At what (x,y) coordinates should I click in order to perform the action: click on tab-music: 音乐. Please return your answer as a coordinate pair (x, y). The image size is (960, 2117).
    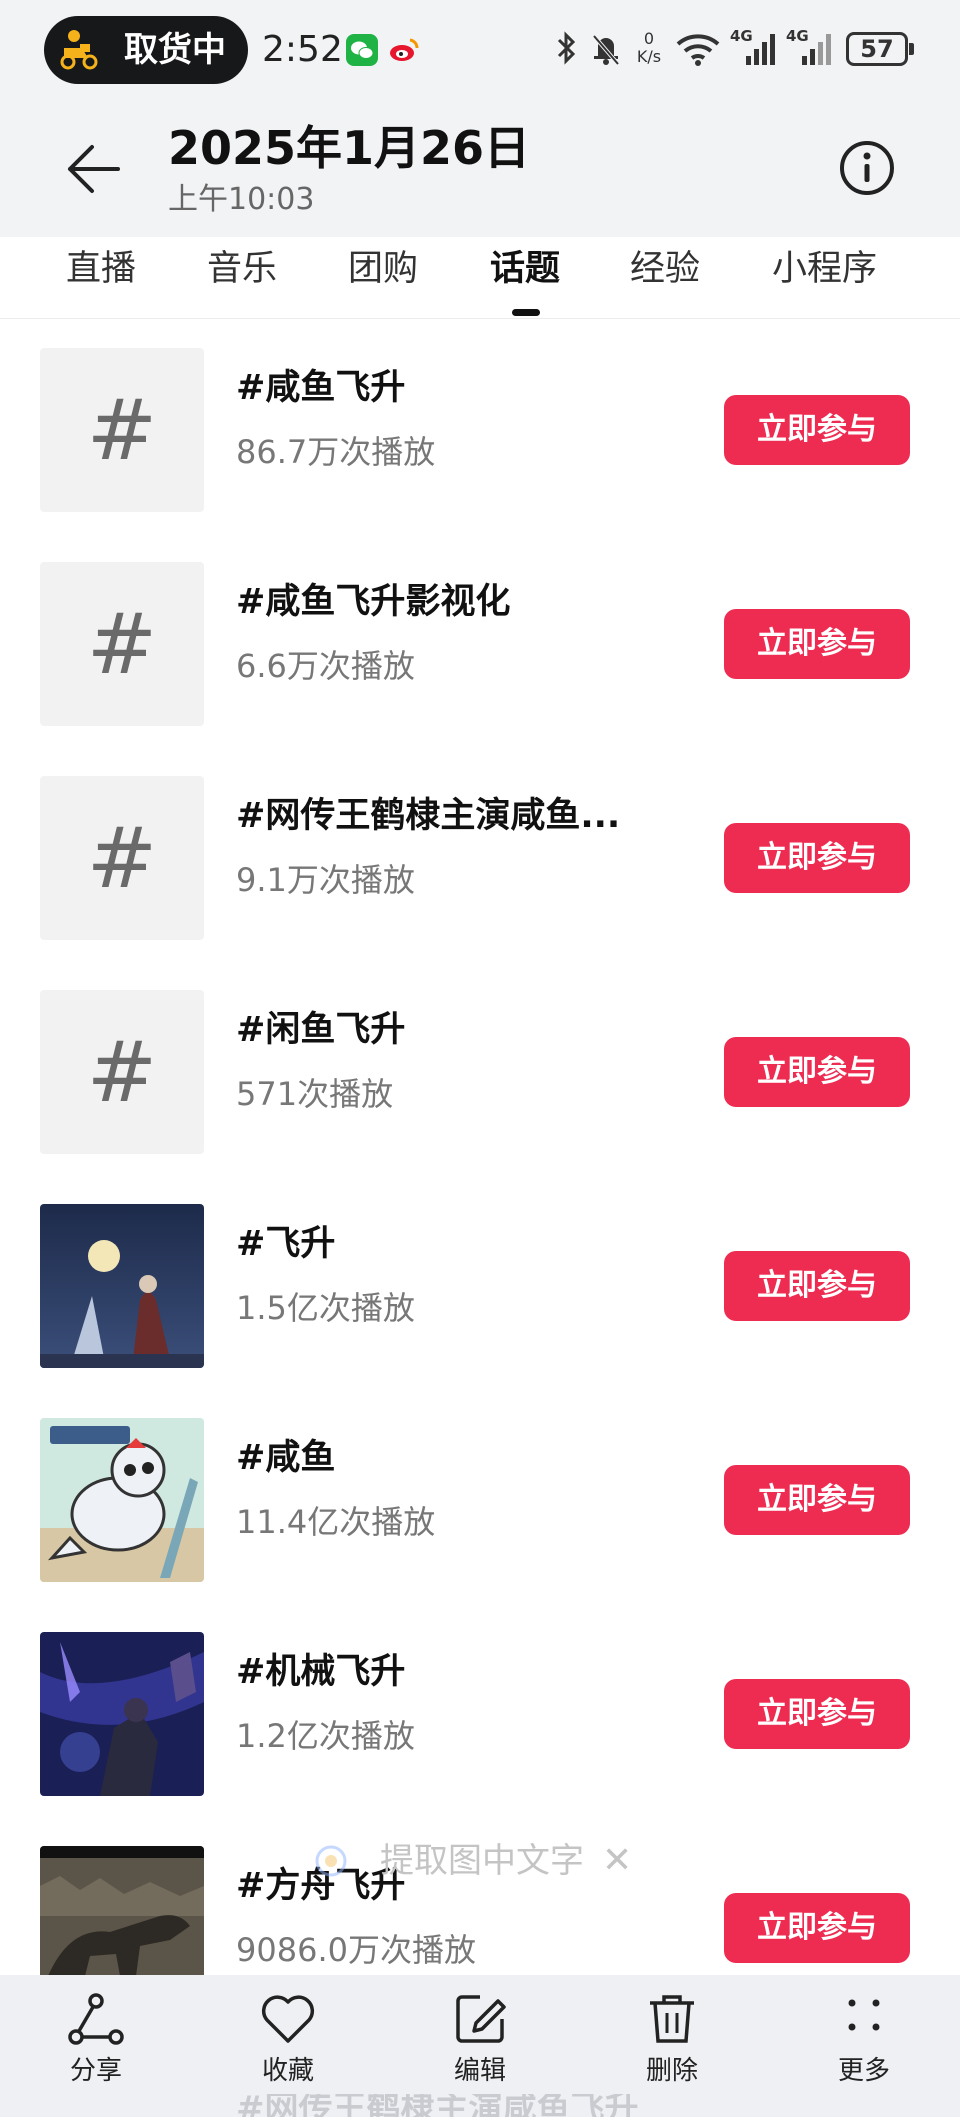
    Looking at the image, I should click on (242, 269).